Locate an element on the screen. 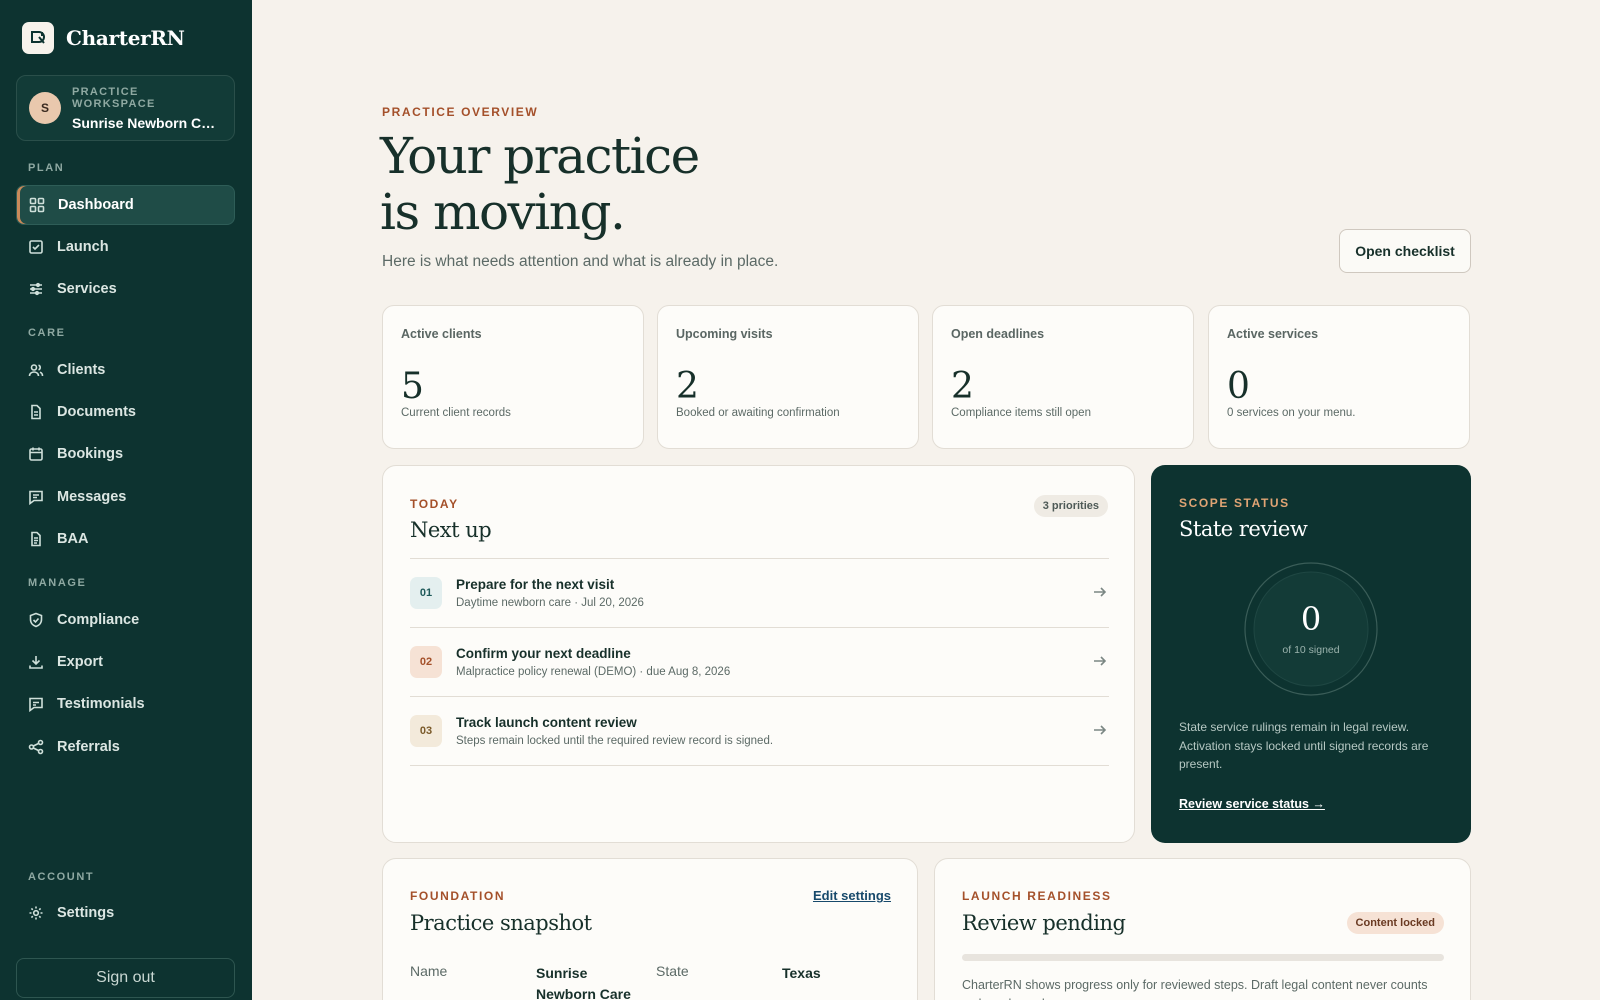 The image size is (1600, 1000). sidebar-item-label: BAA is located at coordinates (73, 539).